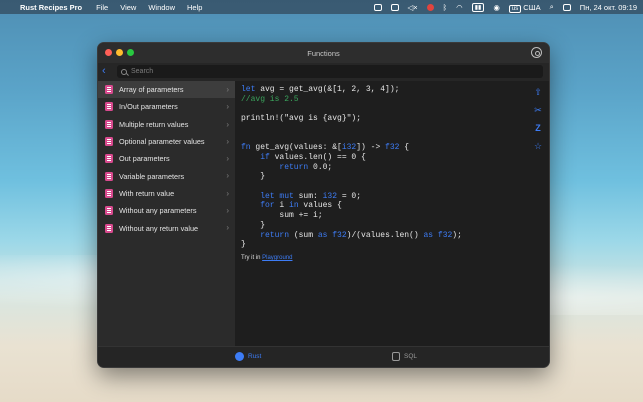  I want to click on messages-icon, so click(394, 7).